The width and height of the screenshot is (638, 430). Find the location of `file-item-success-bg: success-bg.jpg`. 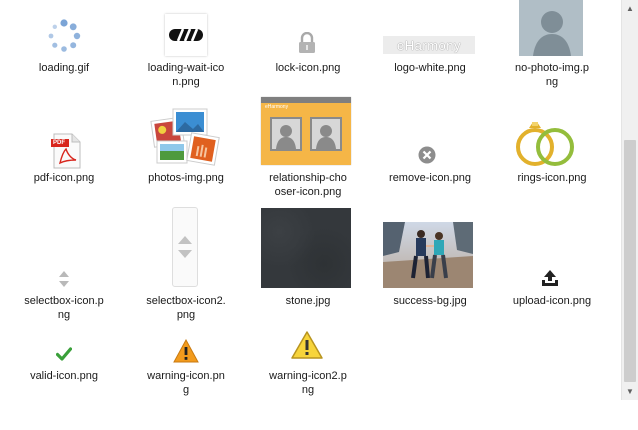

file-item-success-bg: success-bg.jpg is located at coordinates (430, 265).